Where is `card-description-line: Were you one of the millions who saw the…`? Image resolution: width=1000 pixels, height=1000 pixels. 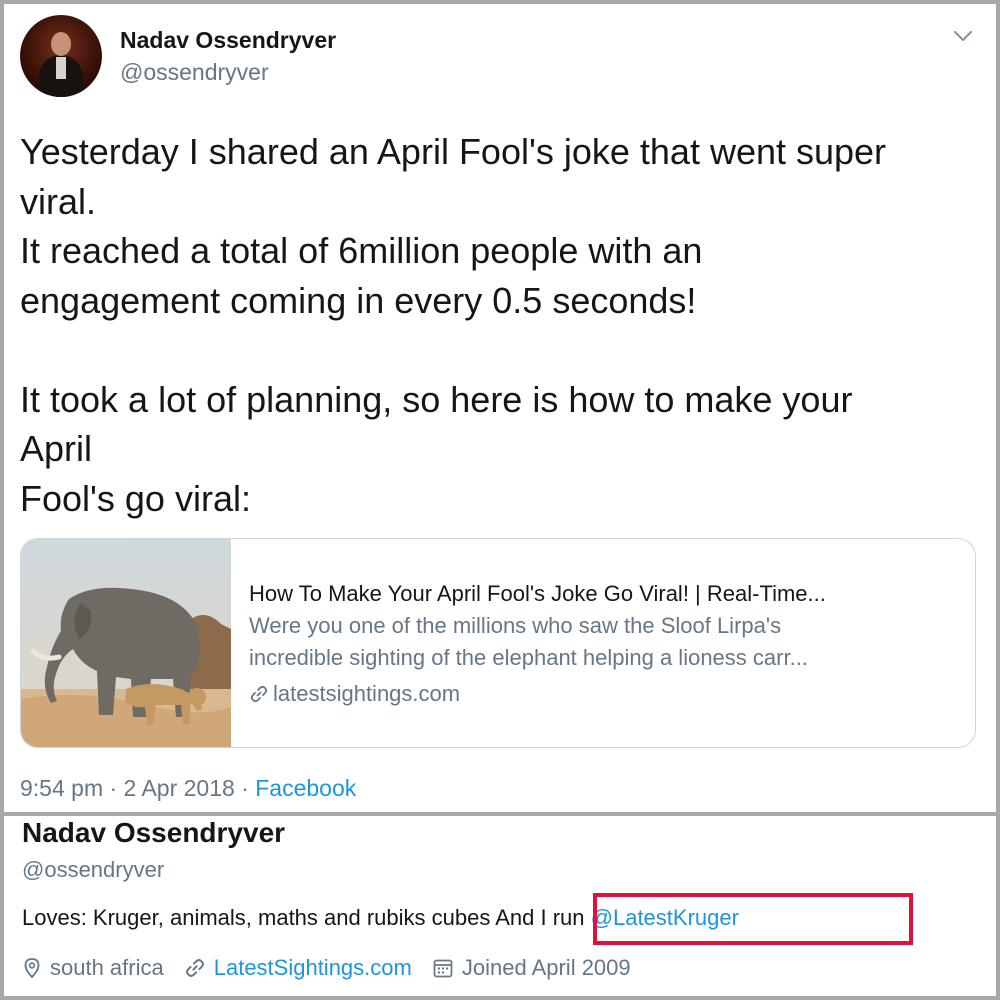
card-description-line: Were you one of the millions who saw the… is located at coordinates (515, 625).